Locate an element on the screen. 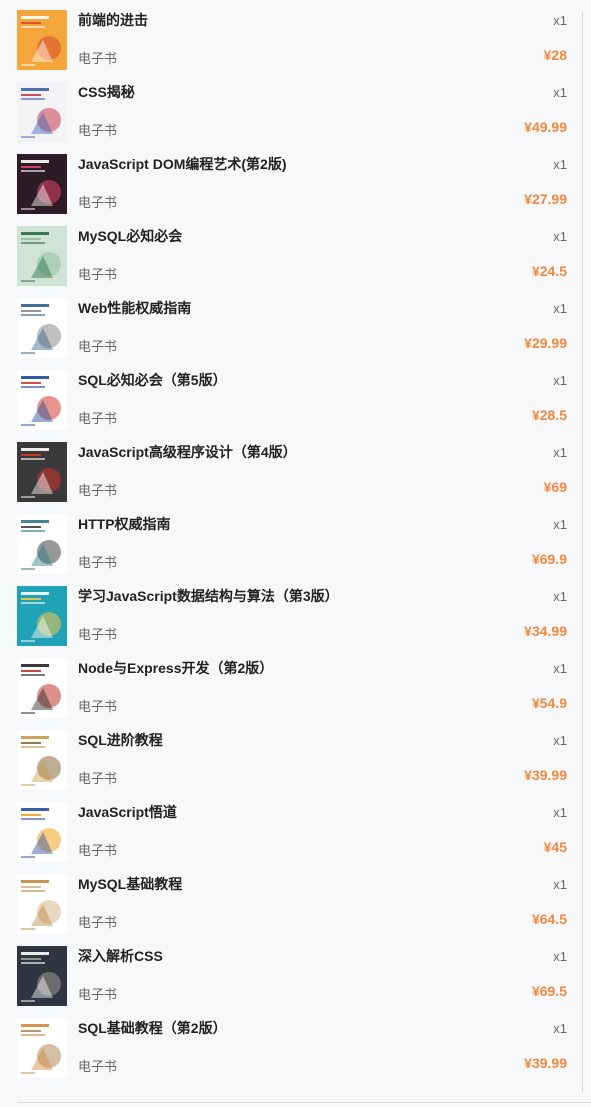 This screenshot has height=1107, width=591. price-label: ¥49.99 is located at coordinates (545, 127).